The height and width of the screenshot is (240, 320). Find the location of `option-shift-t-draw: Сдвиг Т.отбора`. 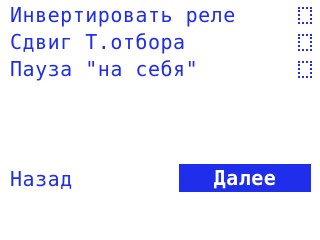

option-shift-t-draw: Сдвиг Т.отбора is located at coordinates (162, 42).